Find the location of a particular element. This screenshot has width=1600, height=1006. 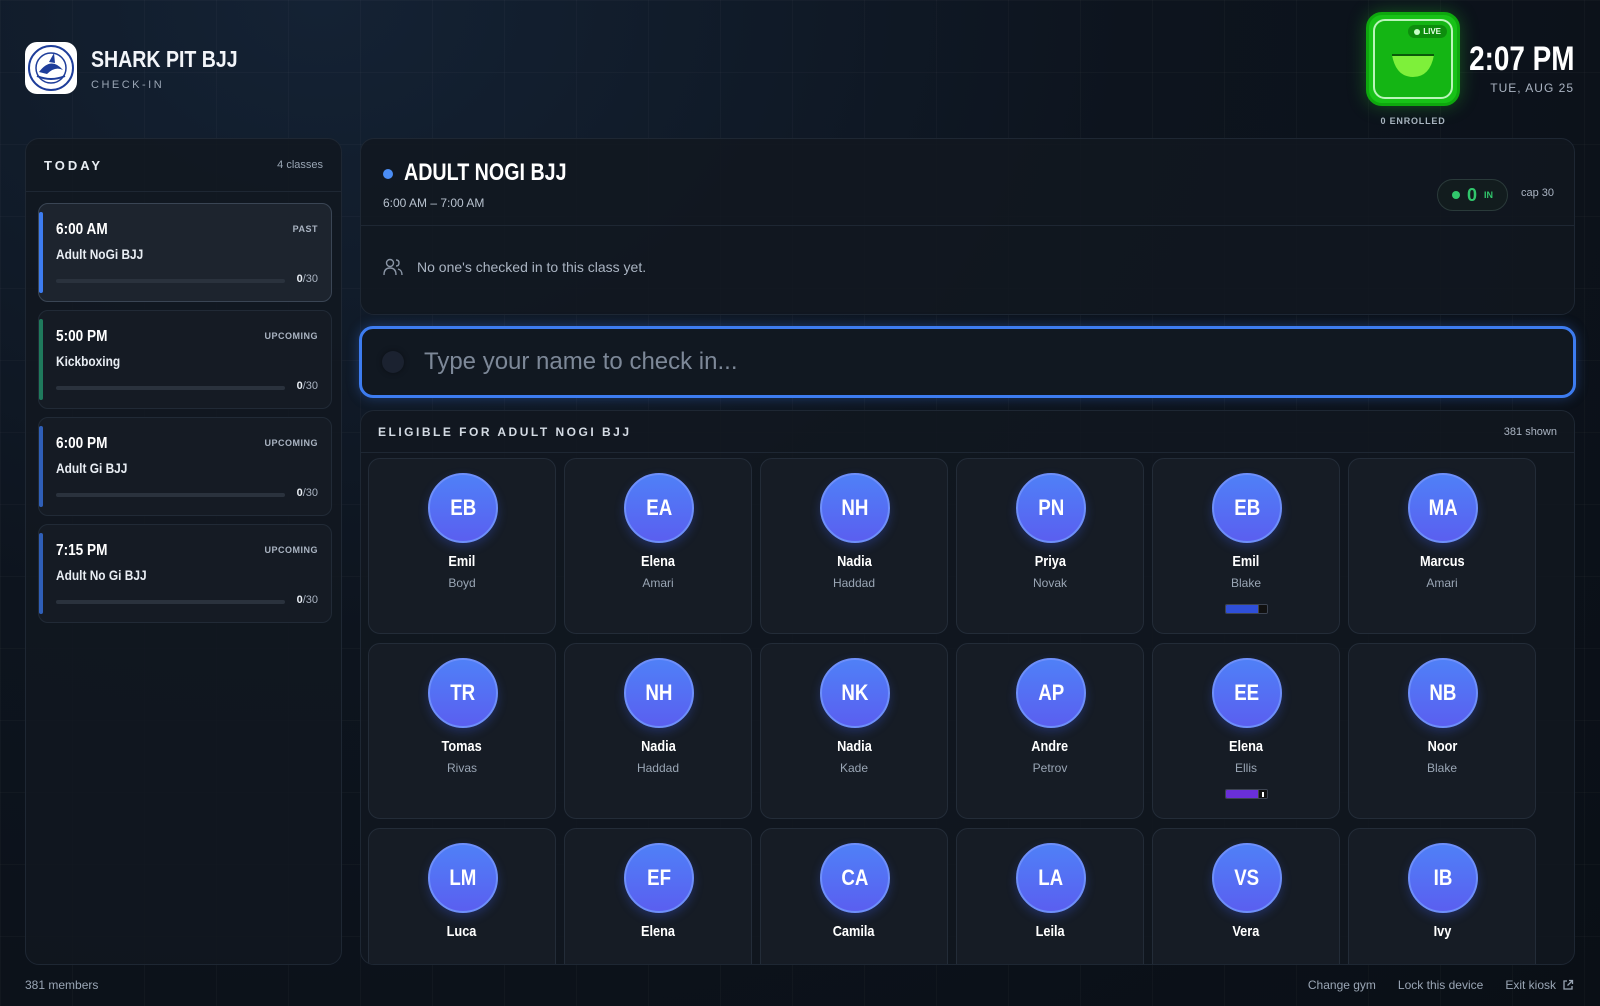

member-first-name: Leila is located at coordinates (1050, 931).